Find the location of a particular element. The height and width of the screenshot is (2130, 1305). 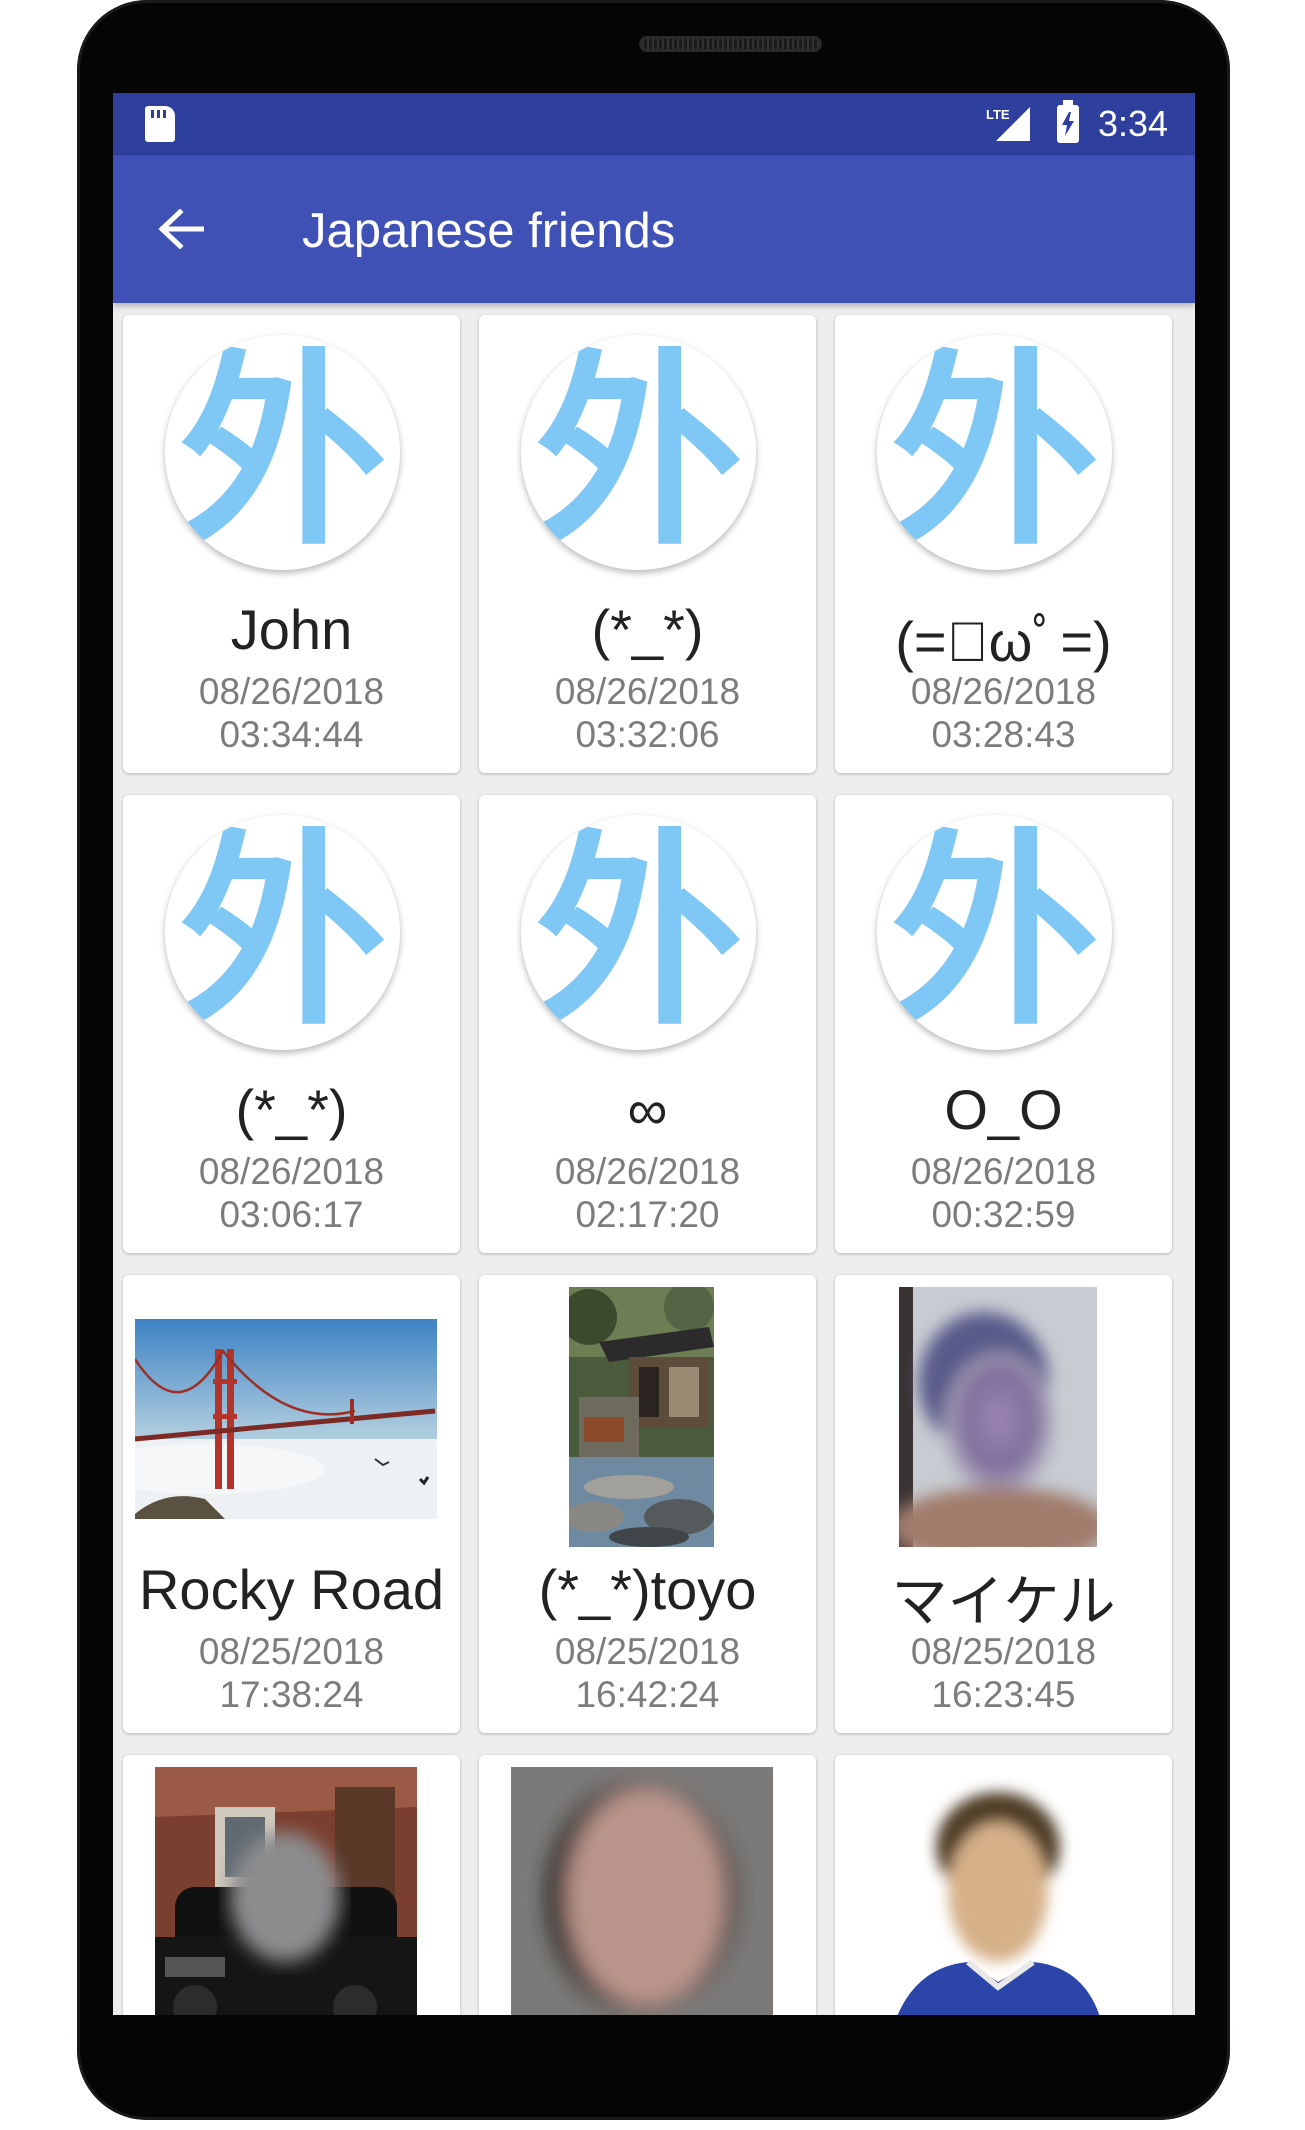

friend-card: 外 (*_*) 08/26/2018 03:32:06 is located at coordinates (647, 544).